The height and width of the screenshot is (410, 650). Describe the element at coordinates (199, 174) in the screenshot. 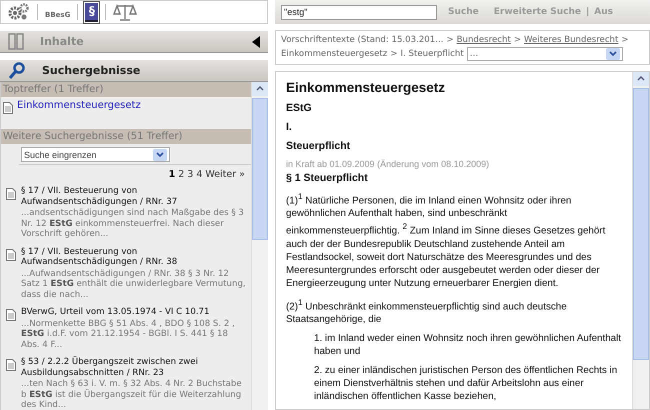

I see `page-link: 4` at that location.